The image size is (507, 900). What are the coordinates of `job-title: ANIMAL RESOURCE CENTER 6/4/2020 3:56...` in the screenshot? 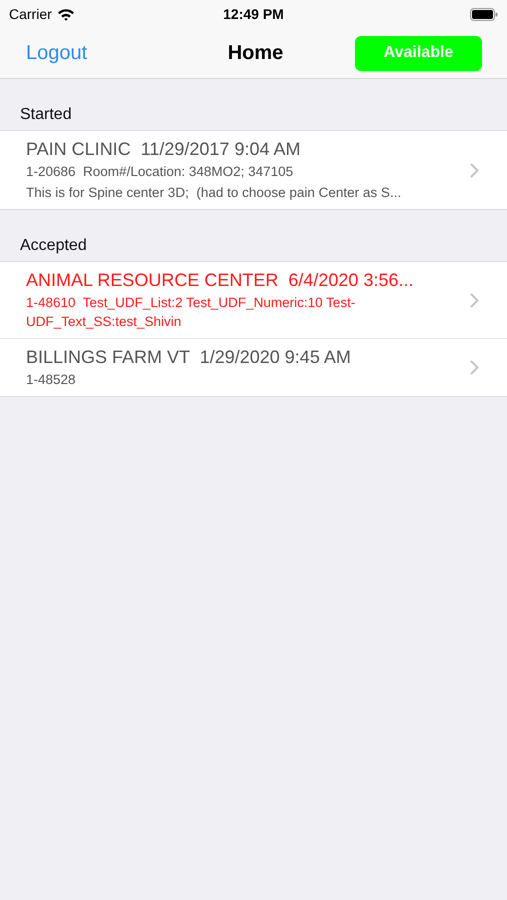 It's located at (220, 280).